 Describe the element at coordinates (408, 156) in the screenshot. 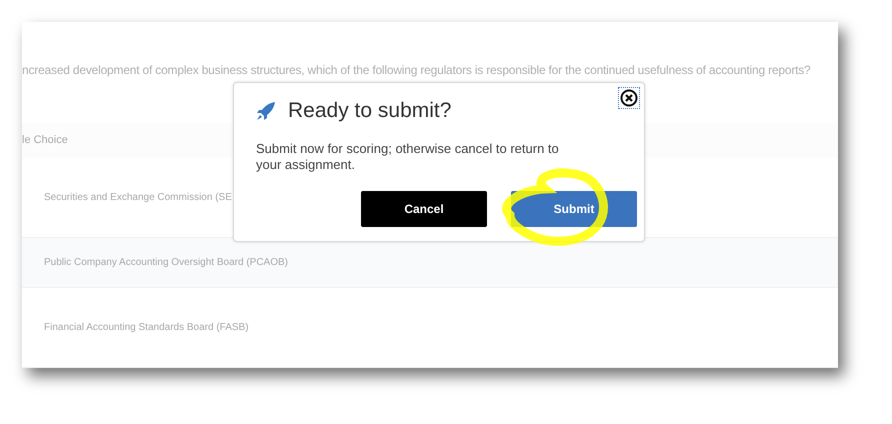

I see `dialog-message: Submit now for scoring; otherwise cancel to return to your assignment.` at that location.